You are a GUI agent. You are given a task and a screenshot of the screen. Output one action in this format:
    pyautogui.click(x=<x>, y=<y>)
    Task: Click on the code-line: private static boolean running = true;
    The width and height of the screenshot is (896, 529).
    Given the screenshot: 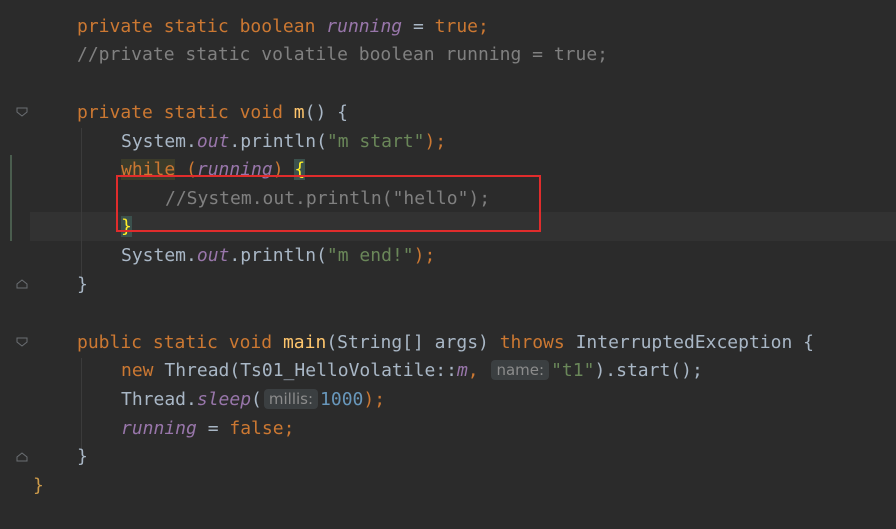 What is the action you would take?
    pyautogui.click(x=283, y=26)
    